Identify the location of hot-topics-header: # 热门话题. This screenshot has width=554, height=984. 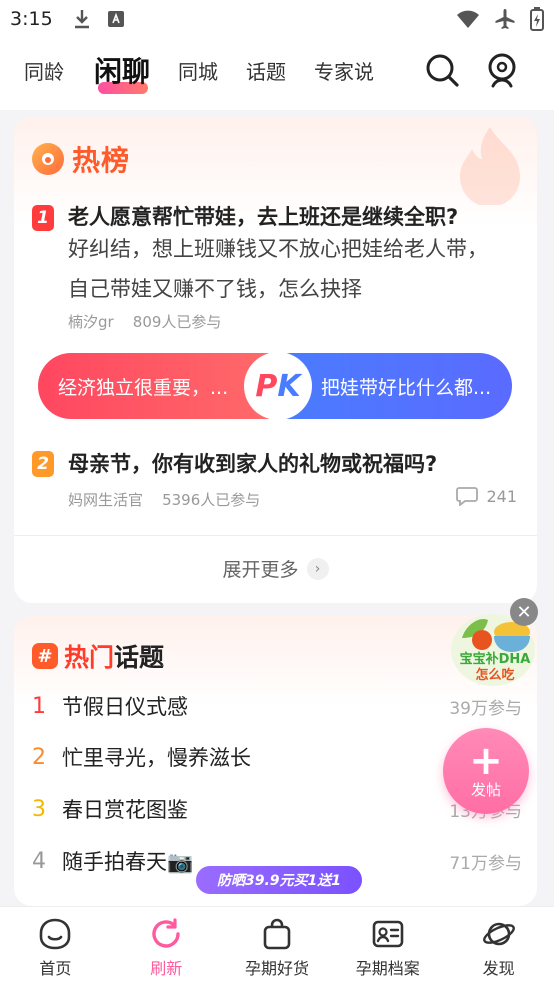
(98, 656).